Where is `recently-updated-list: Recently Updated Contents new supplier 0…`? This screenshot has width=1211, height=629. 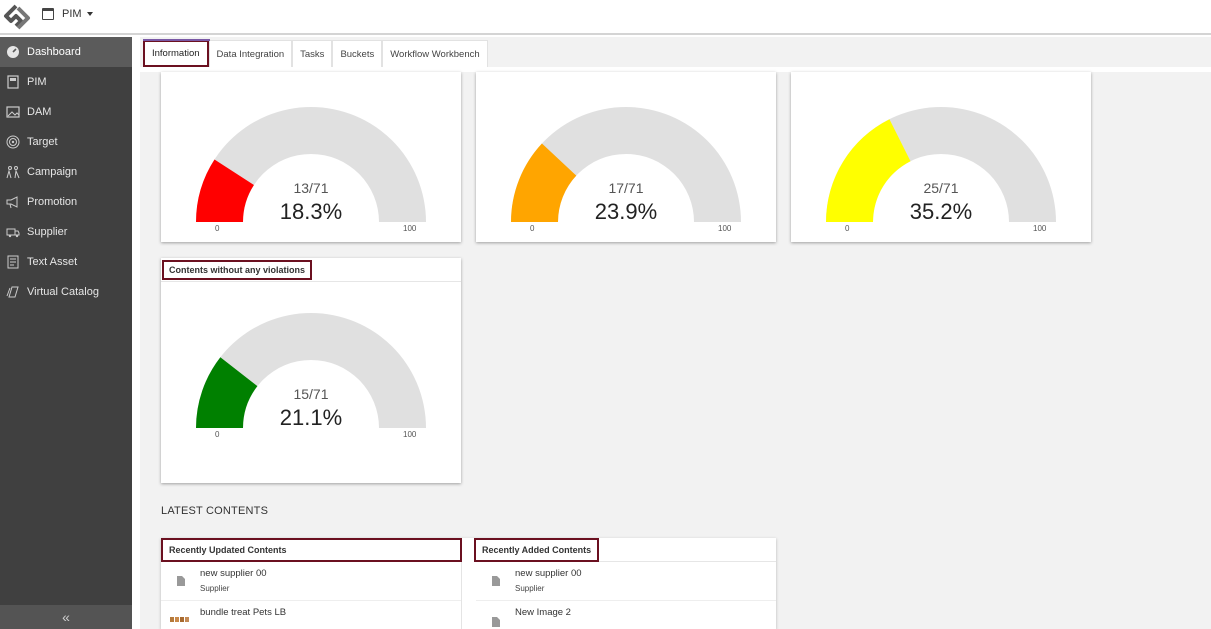
recently-updated-list: Recently Updated Contents new supplier 0… is located at coordinates (311, 583).